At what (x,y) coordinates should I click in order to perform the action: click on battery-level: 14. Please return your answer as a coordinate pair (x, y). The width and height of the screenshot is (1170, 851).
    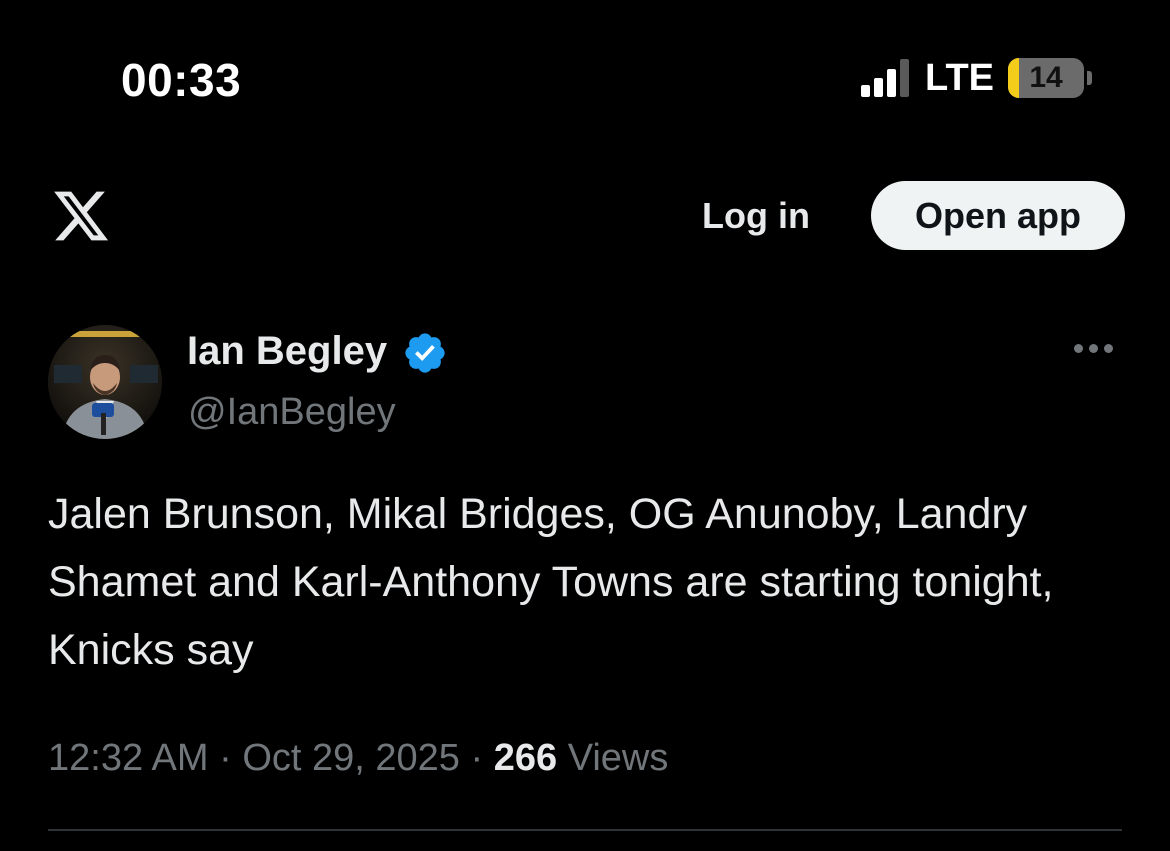
    Looking at the image, I should click on (1046, 77).